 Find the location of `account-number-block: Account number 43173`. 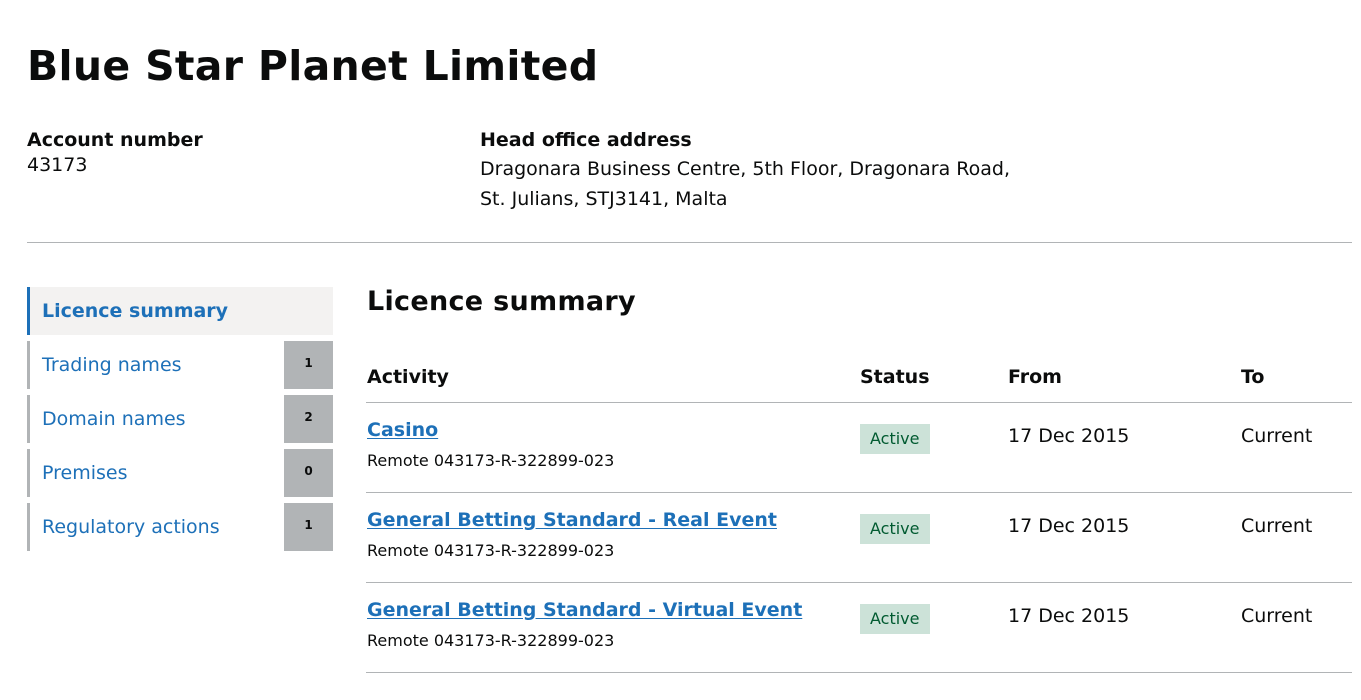

account-number-block: Account number 43173 is located at coordinates (115, 153).